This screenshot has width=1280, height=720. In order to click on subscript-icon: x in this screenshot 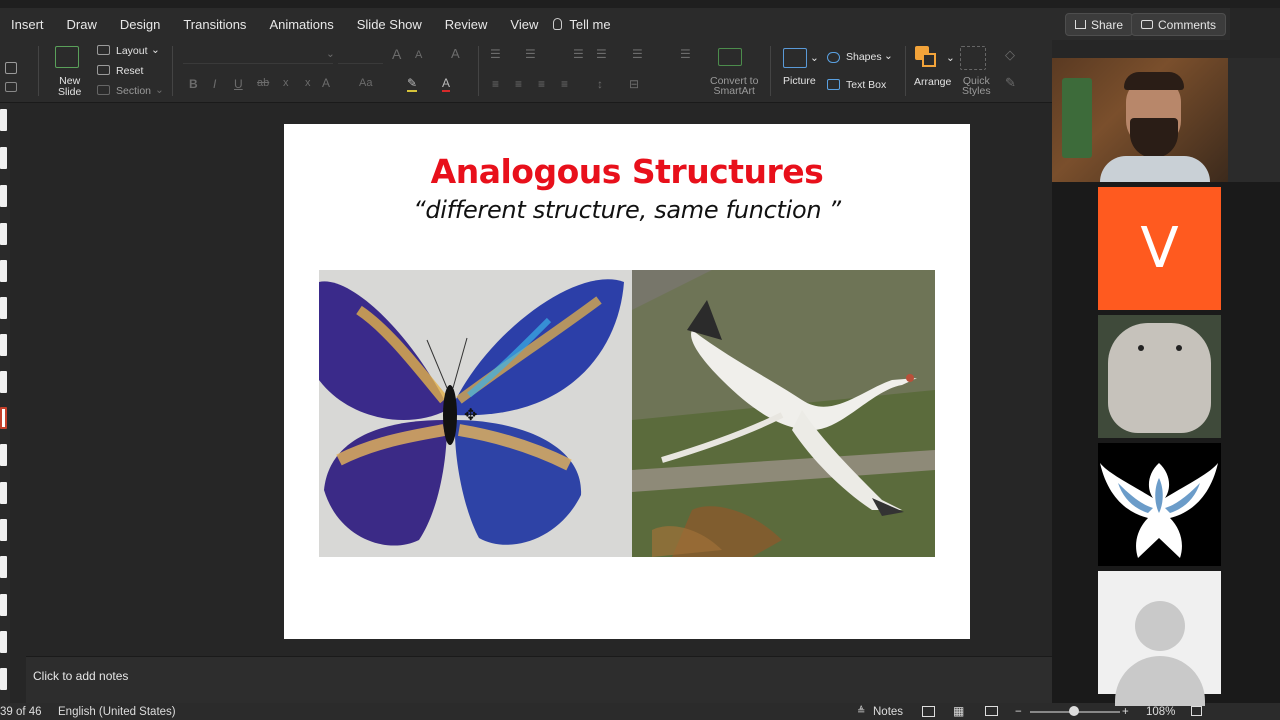, I will do `click(308, 83)`.